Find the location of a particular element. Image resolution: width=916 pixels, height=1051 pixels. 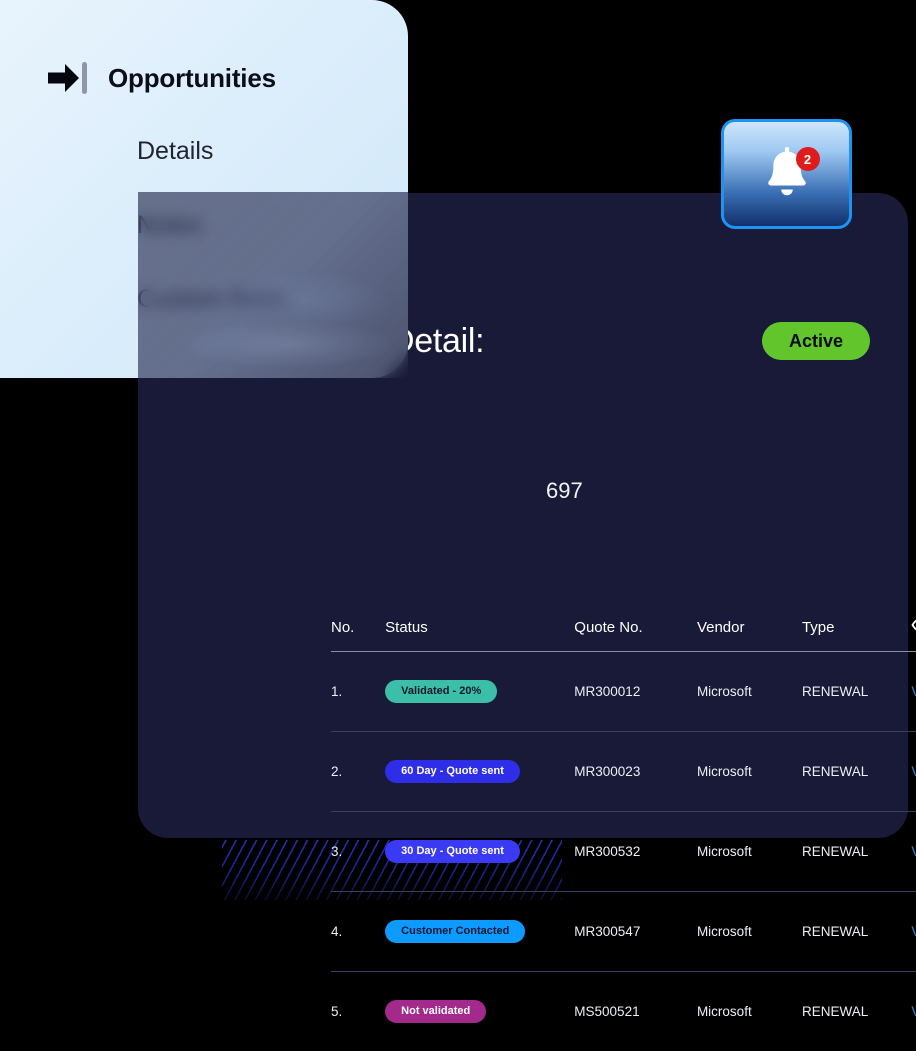

status-badge: 60 Day - Quote sent is located at coordinates (452, 771).